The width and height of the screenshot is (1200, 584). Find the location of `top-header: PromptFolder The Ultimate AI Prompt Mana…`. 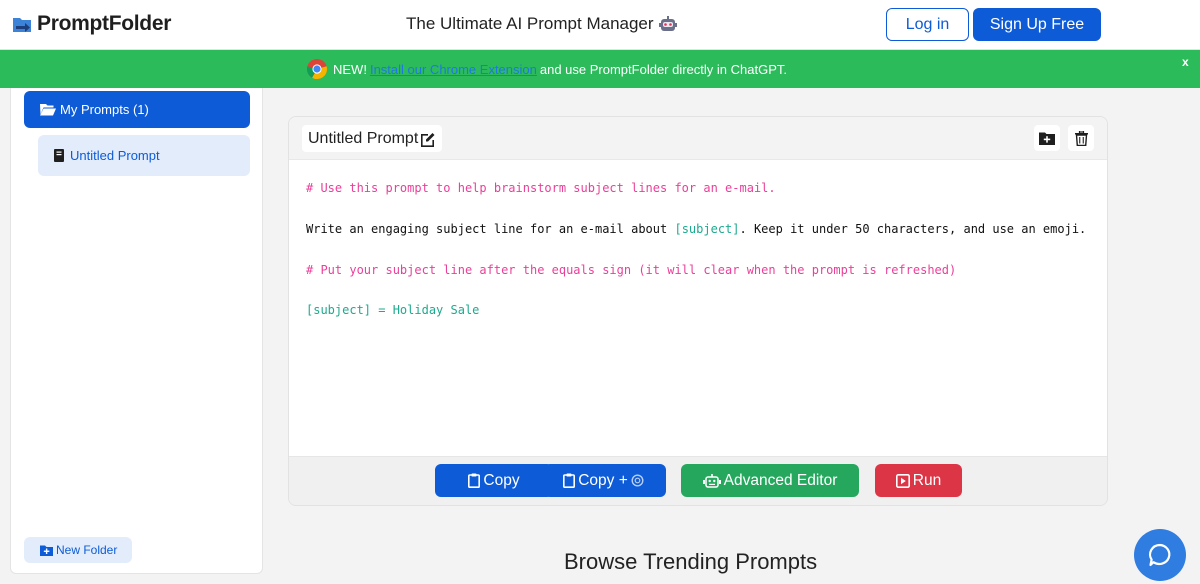

top-header: PromptFolder The Ultimate AI Prompt Mana… is located at coordinates (600, 25).